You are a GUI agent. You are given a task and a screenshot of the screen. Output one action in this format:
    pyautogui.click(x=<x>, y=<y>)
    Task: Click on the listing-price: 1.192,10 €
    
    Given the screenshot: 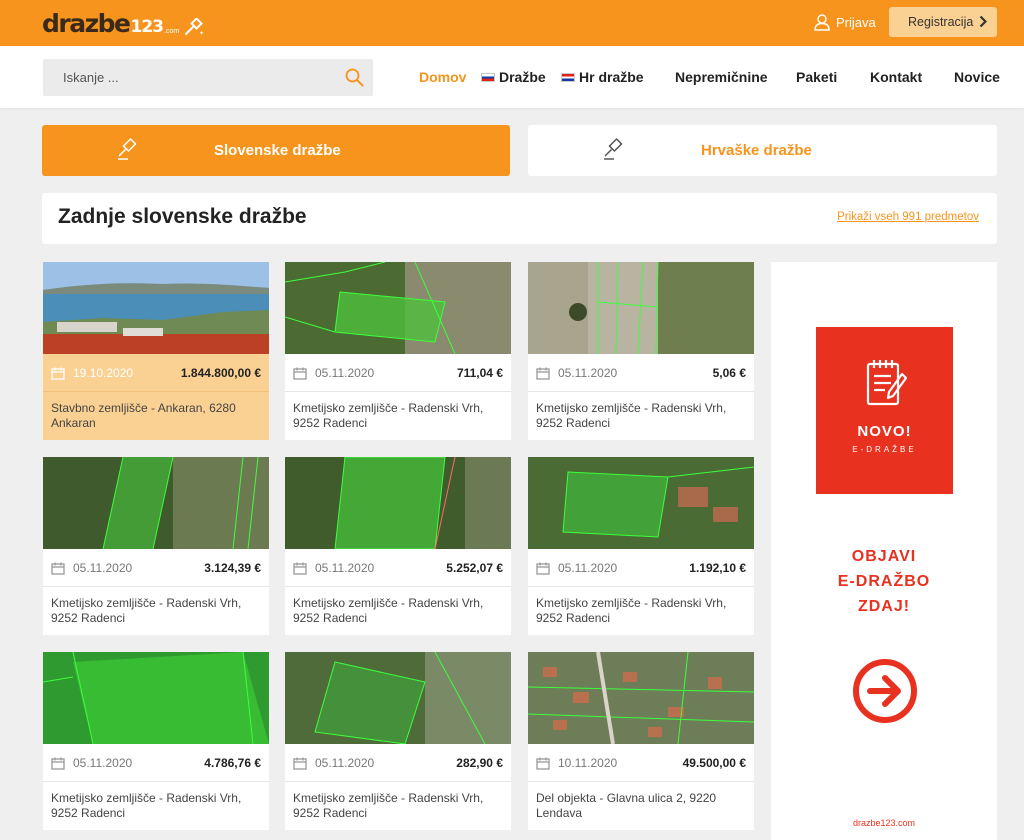 What is the action you would take?
    pyautogui.click(x=717, y=568)
    